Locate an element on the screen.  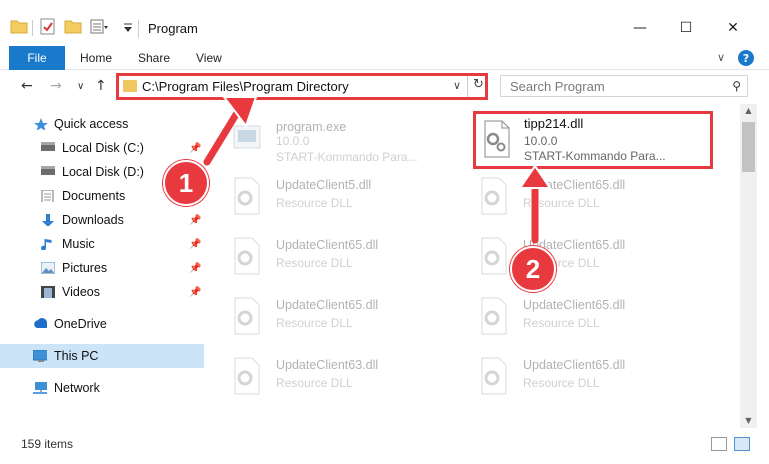
step-1-callout: 1 is located at coordinates (186, 183).